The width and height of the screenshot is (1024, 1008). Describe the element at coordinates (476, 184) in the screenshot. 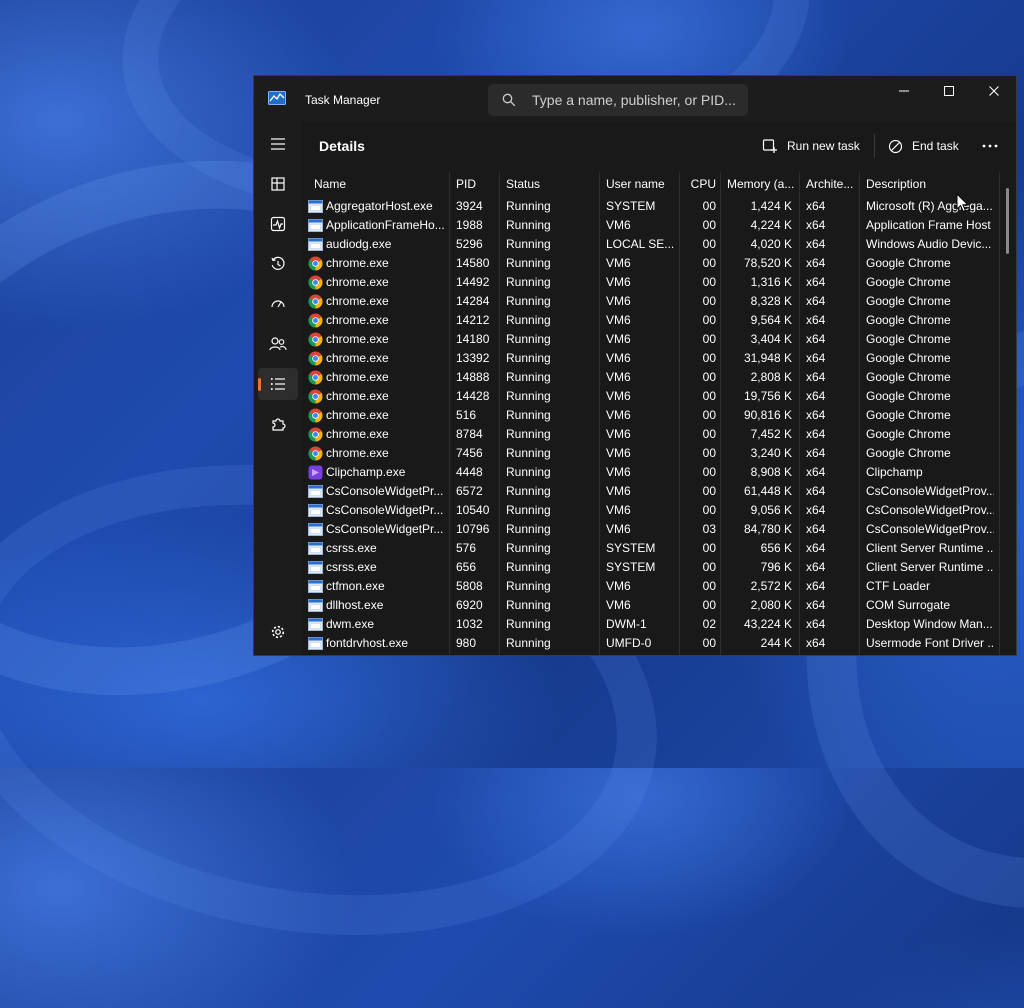

I see `column-header-pid: PID` at that location.